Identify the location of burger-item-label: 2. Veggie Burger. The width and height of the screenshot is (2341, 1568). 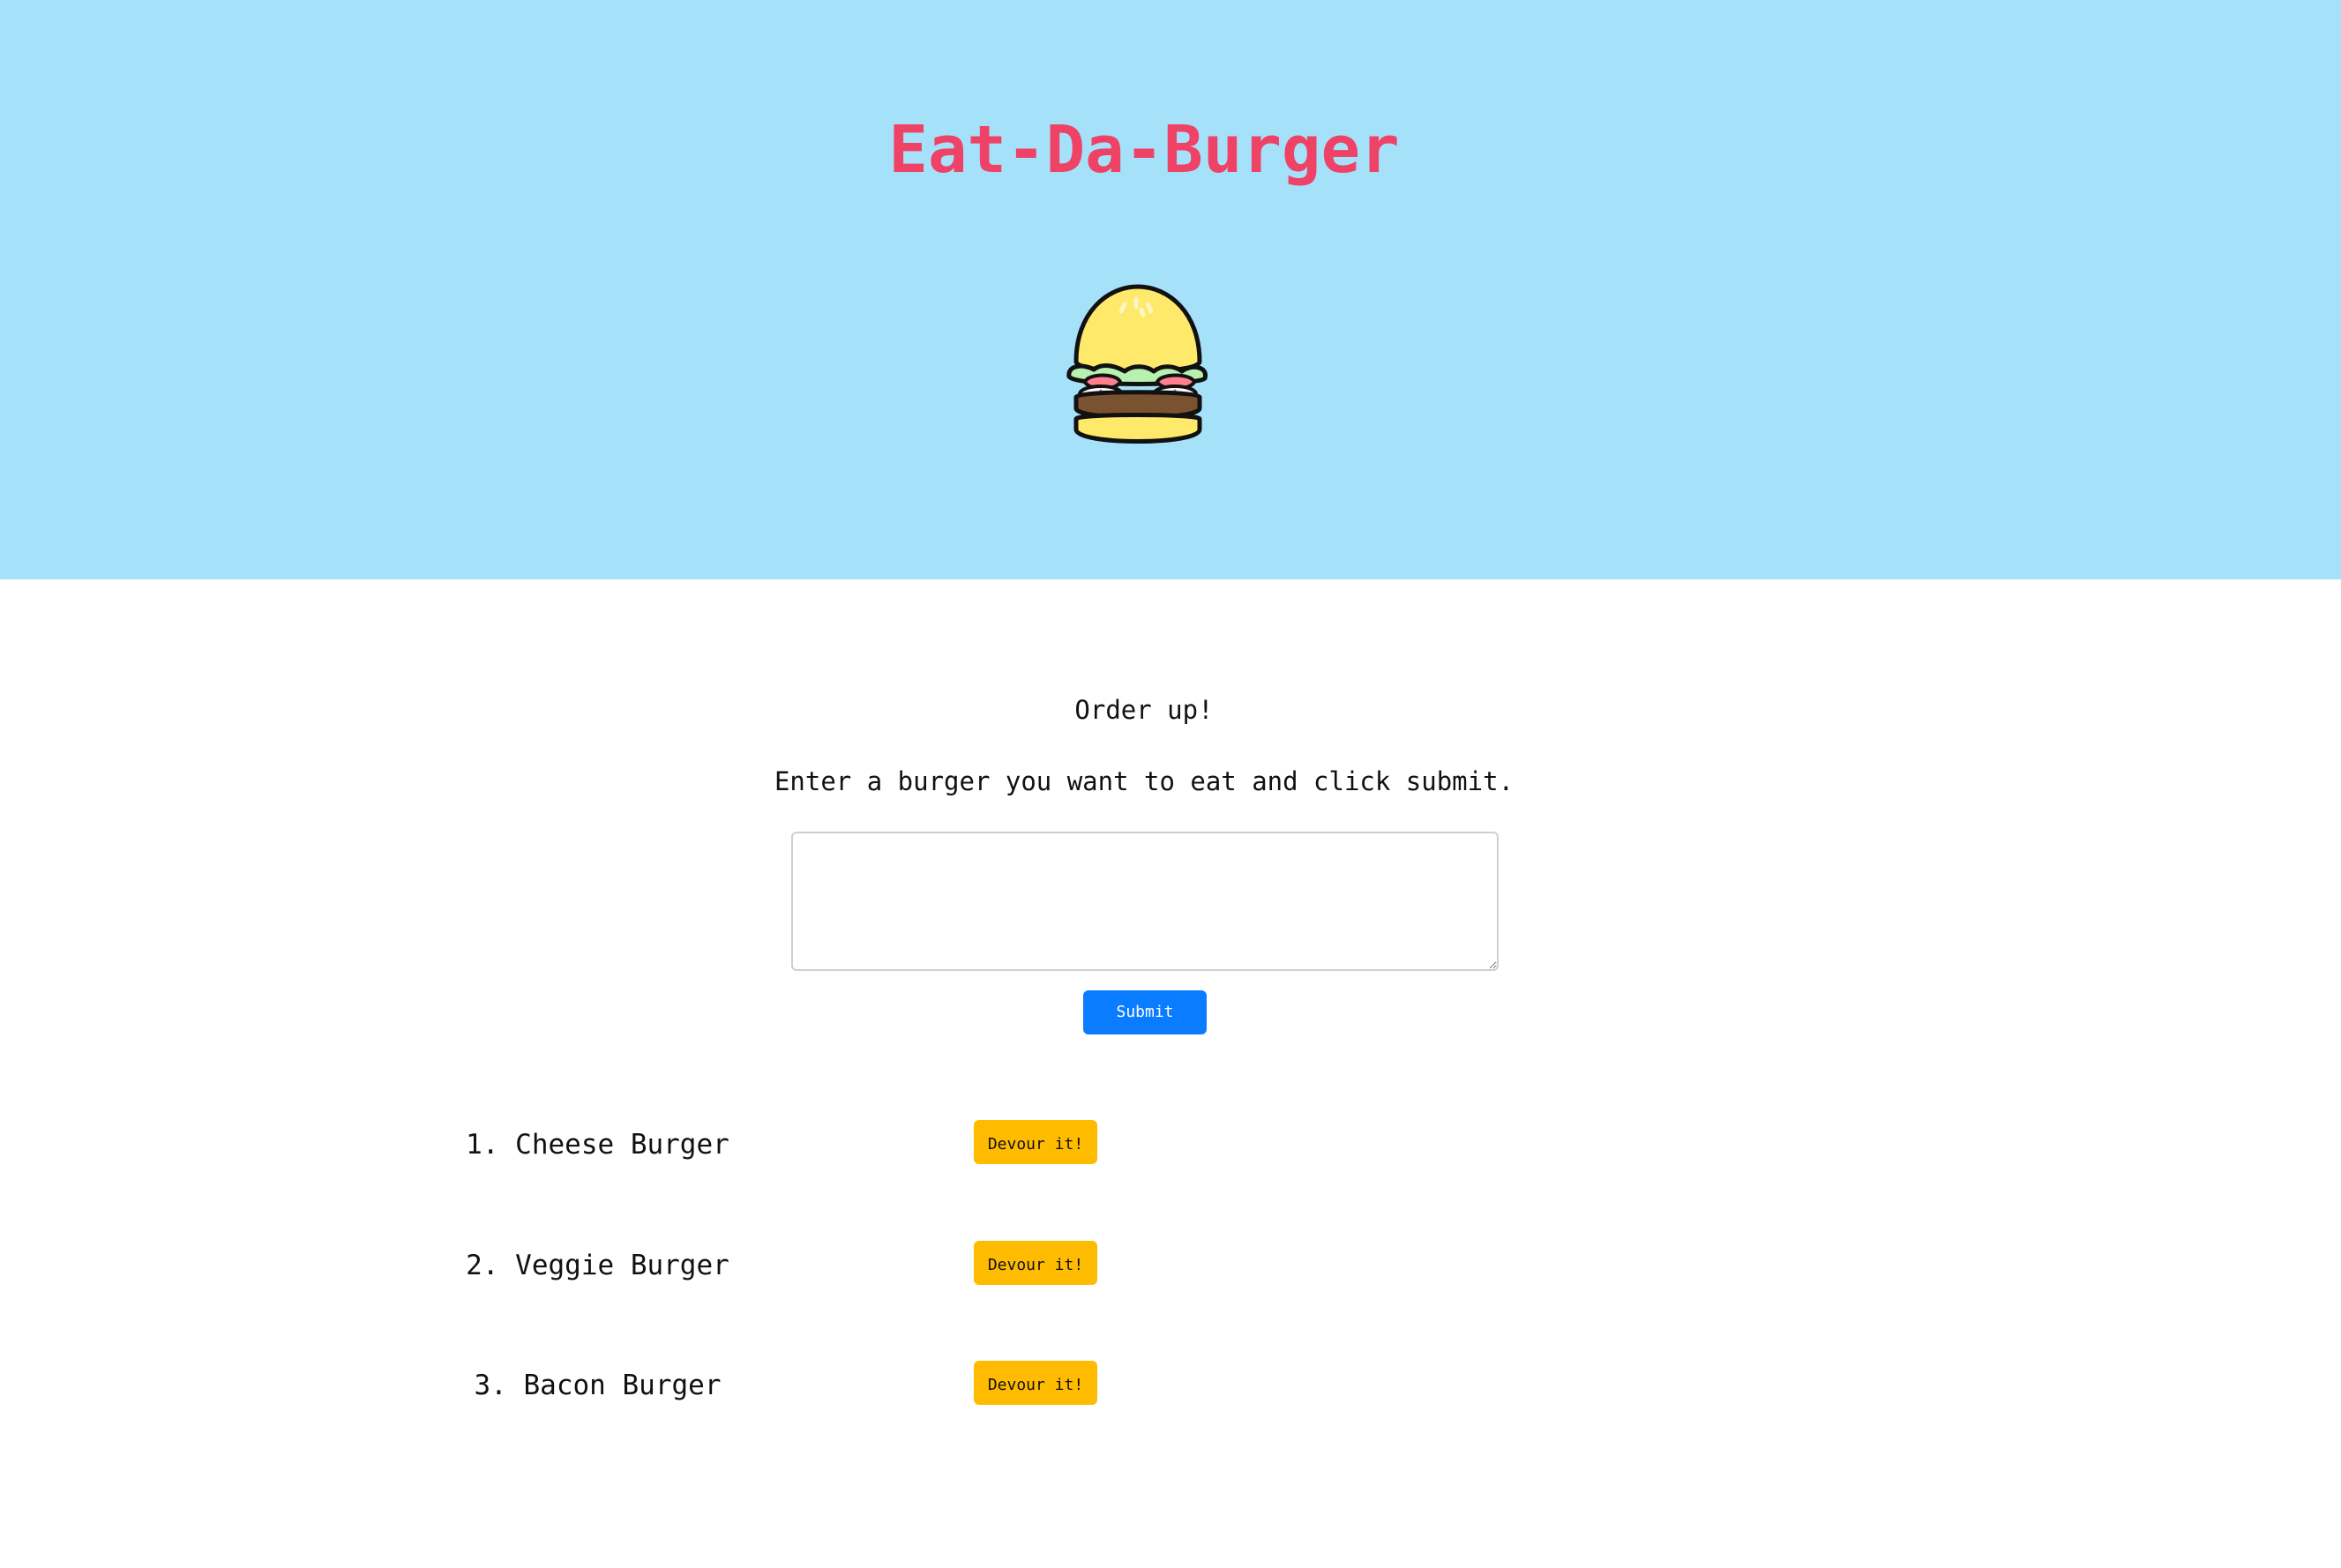
(597, 1265).